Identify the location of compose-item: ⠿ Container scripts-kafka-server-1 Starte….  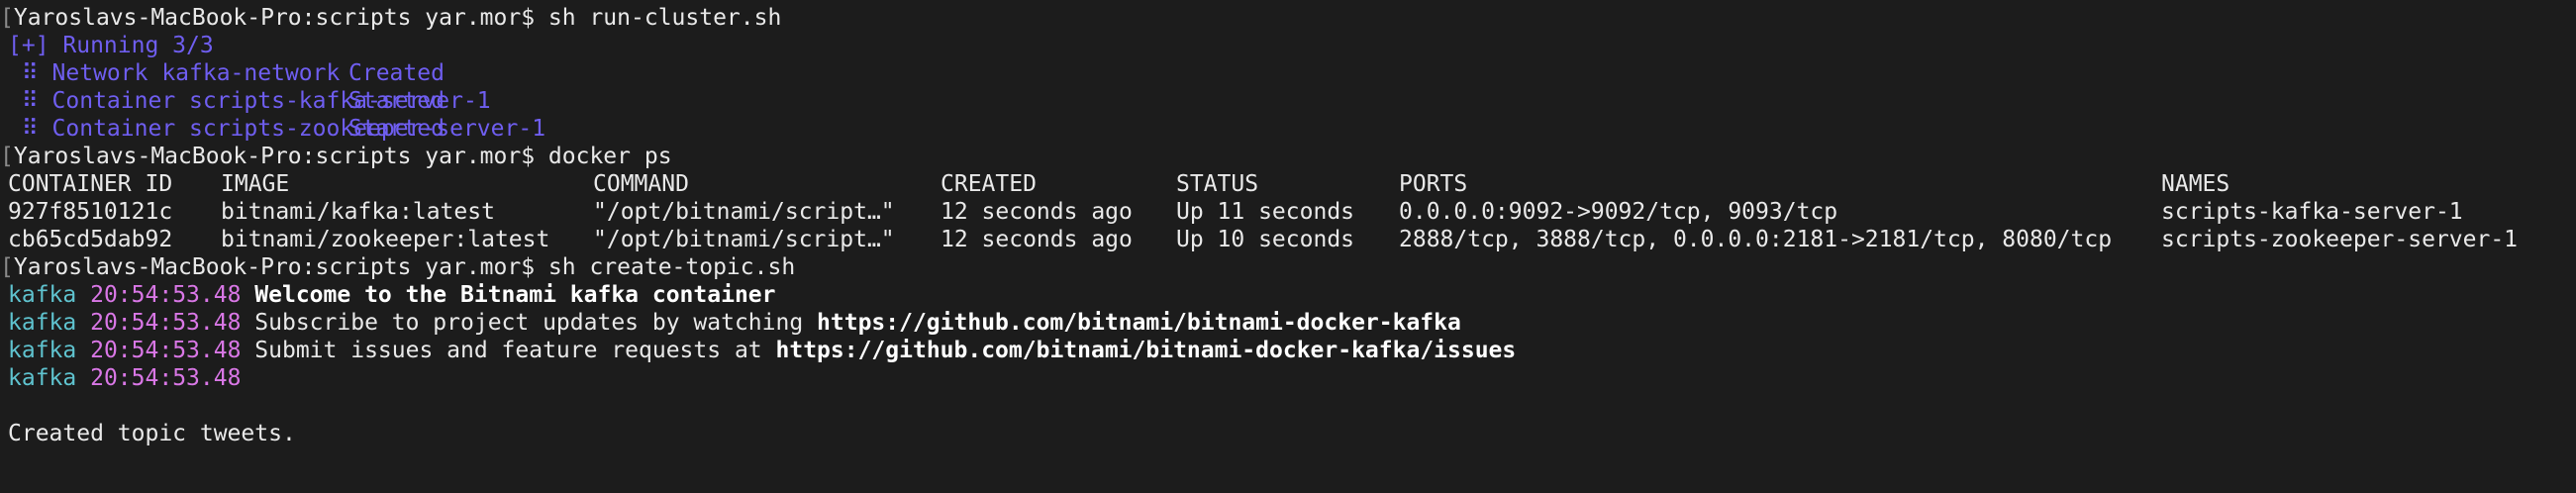
(1292, 101).